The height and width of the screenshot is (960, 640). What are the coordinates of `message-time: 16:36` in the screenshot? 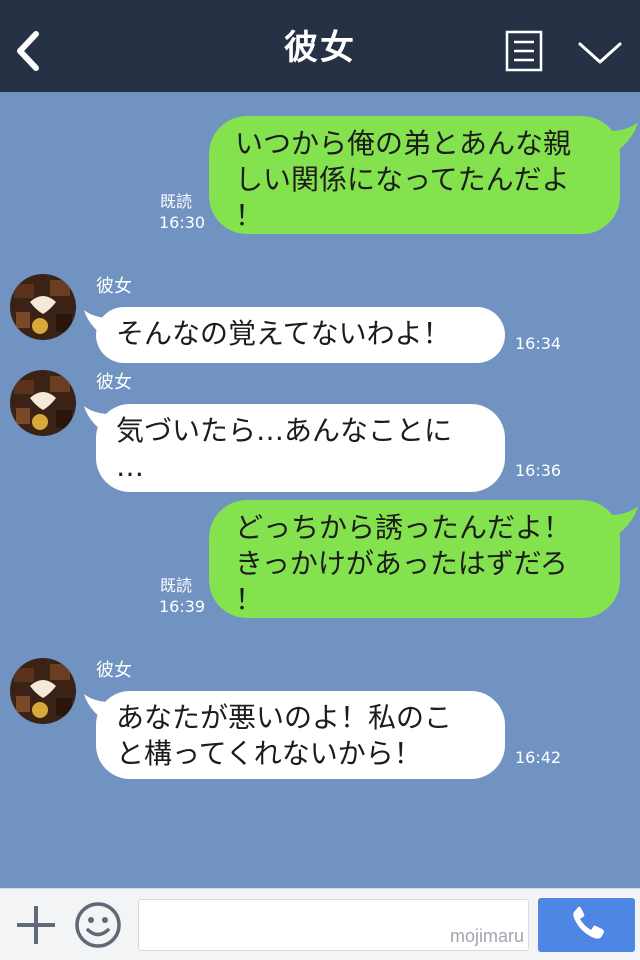 It's located at (538, 470).